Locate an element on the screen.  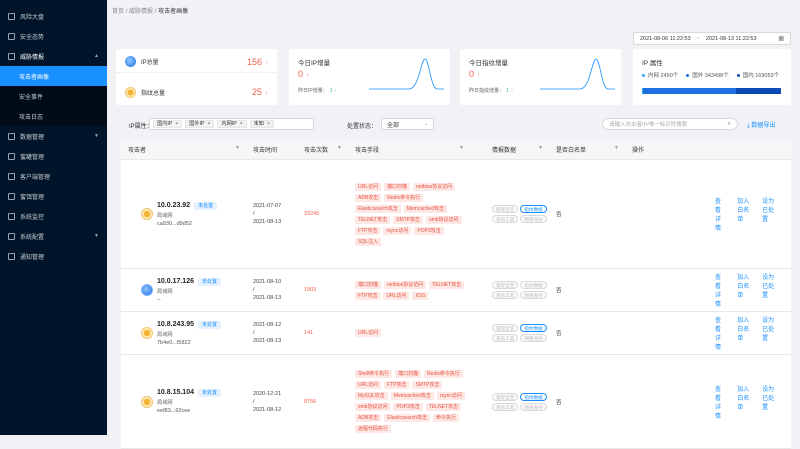
attack-count: 33245 is located at coordinates (312, 214).